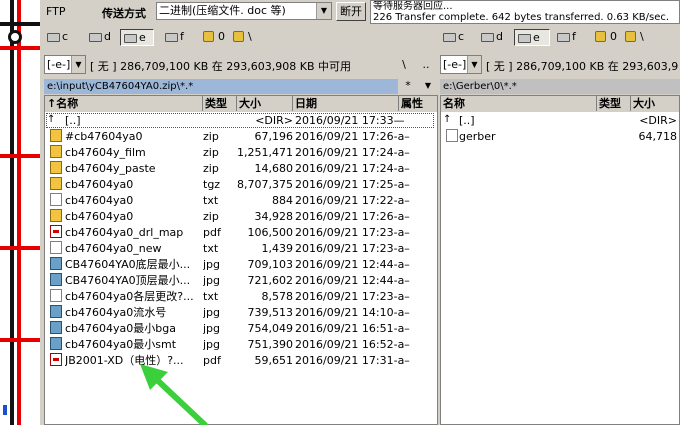 The height and width of the screenshot is (425, 680). What do you see at coordinates (352, 248) in the screenshot?
I see `file-date: 2016/09/21 17:23-a–` at bounding box center [352, 248].